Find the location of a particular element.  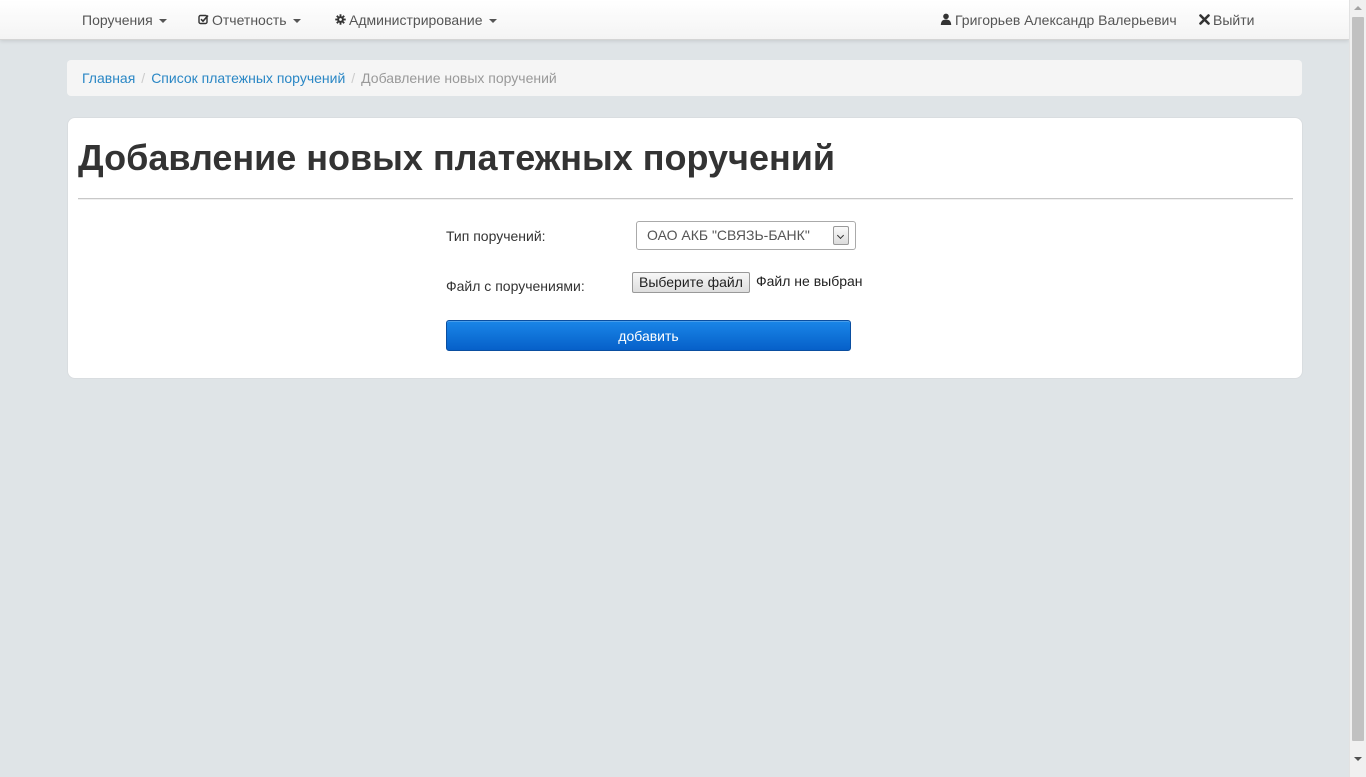

scroll-up-icon is located at coordinates (1358, 8).